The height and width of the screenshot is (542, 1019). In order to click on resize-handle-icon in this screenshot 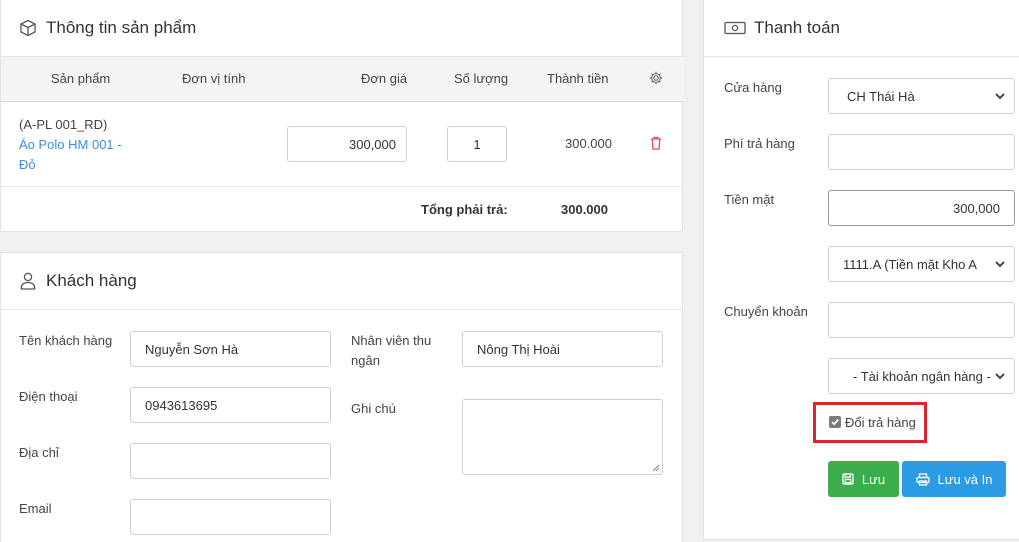, I will do `click(656, 468)`.